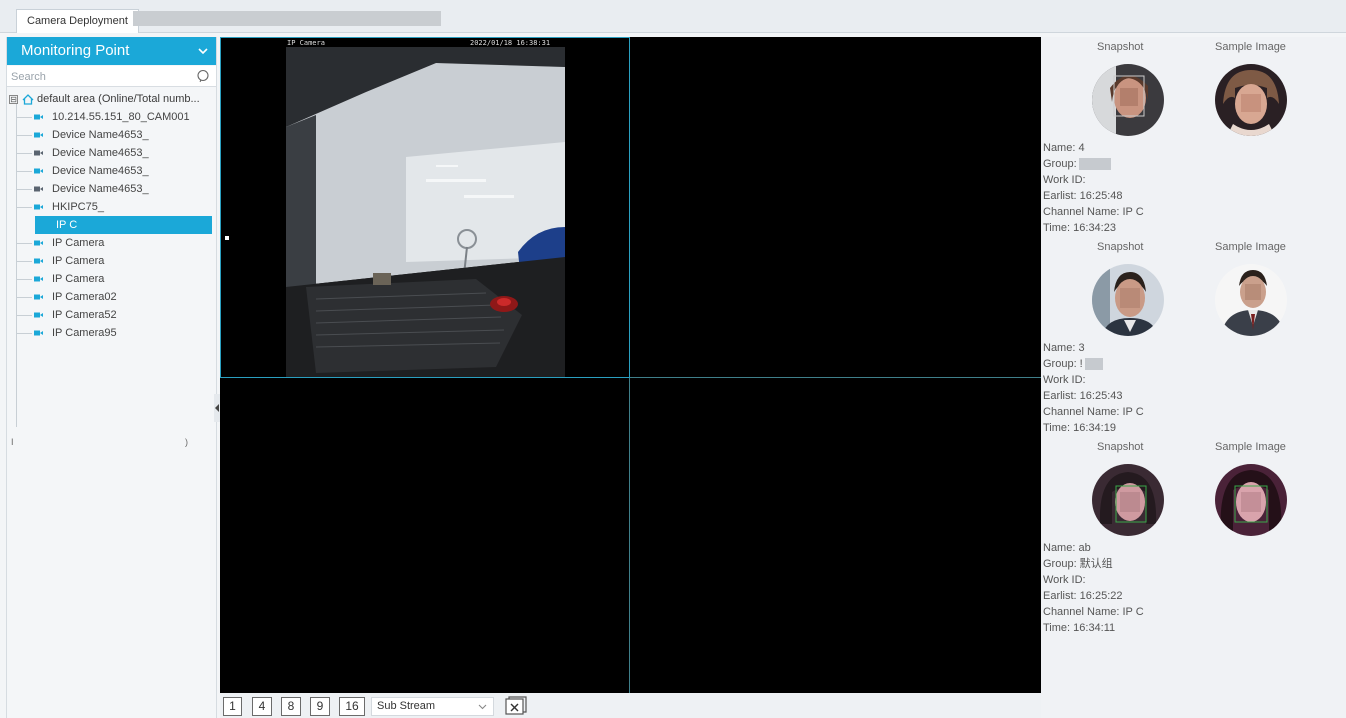  What do you see at coordinates (1079, 428) in the screenshot?
I see `match-time: Time: 16:34:19` at bounding box center [1079, 428].